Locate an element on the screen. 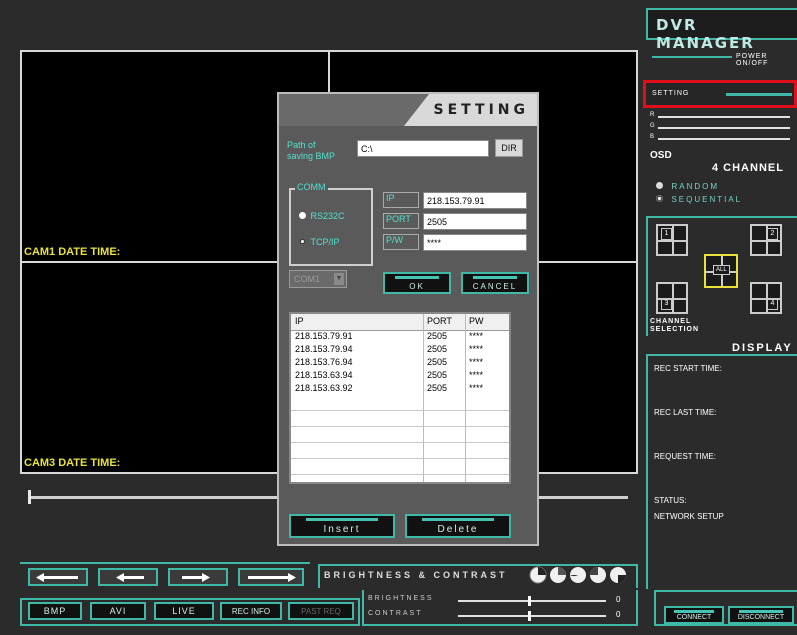 The height and width of the screenshot is (635, 797). mode-sequential: SEQUENTIAL is located at coordinates (699, 198).